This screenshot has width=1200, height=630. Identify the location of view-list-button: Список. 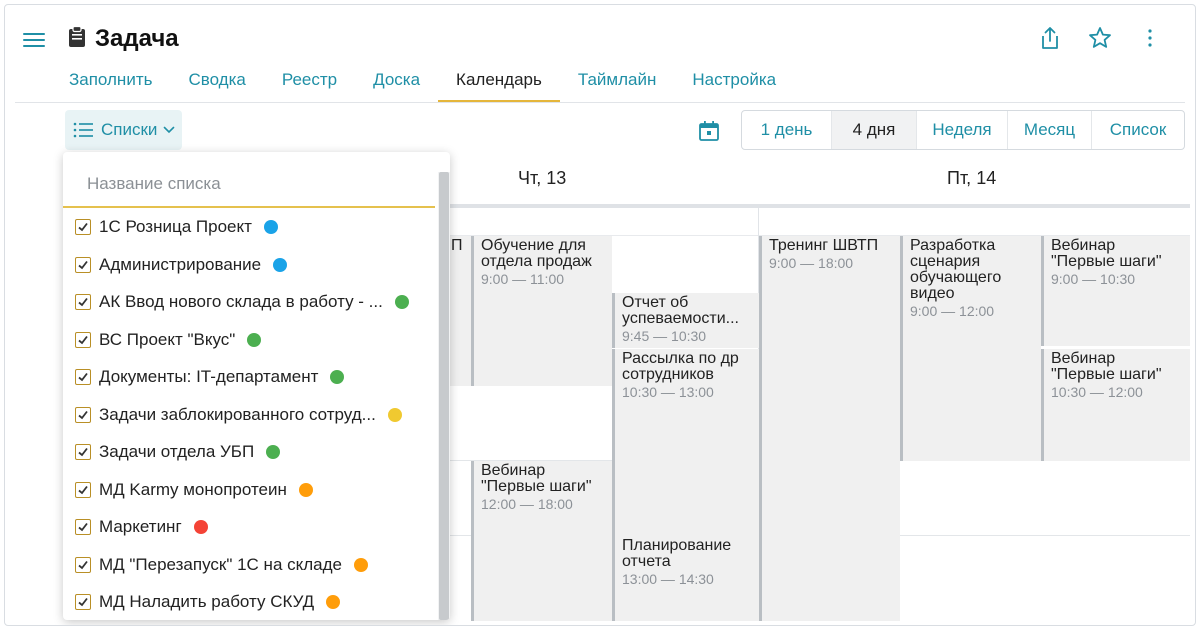
(1138, 130).